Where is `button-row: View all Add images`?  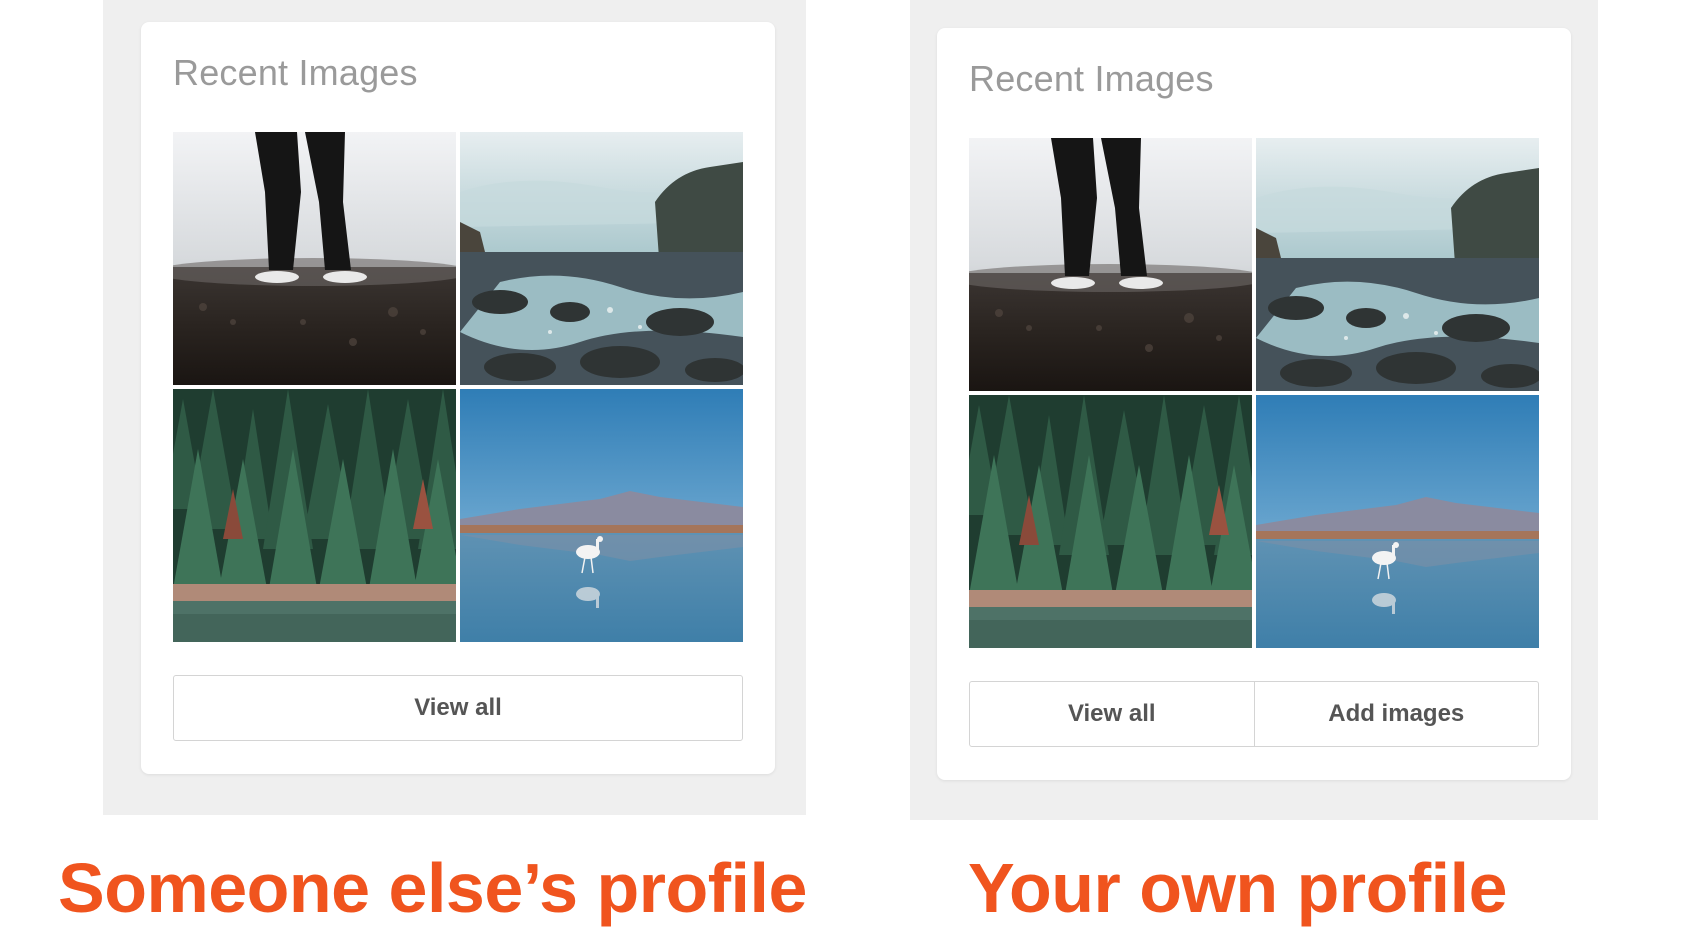 button-row: View all Add images is located at coordinates (1254, 714).